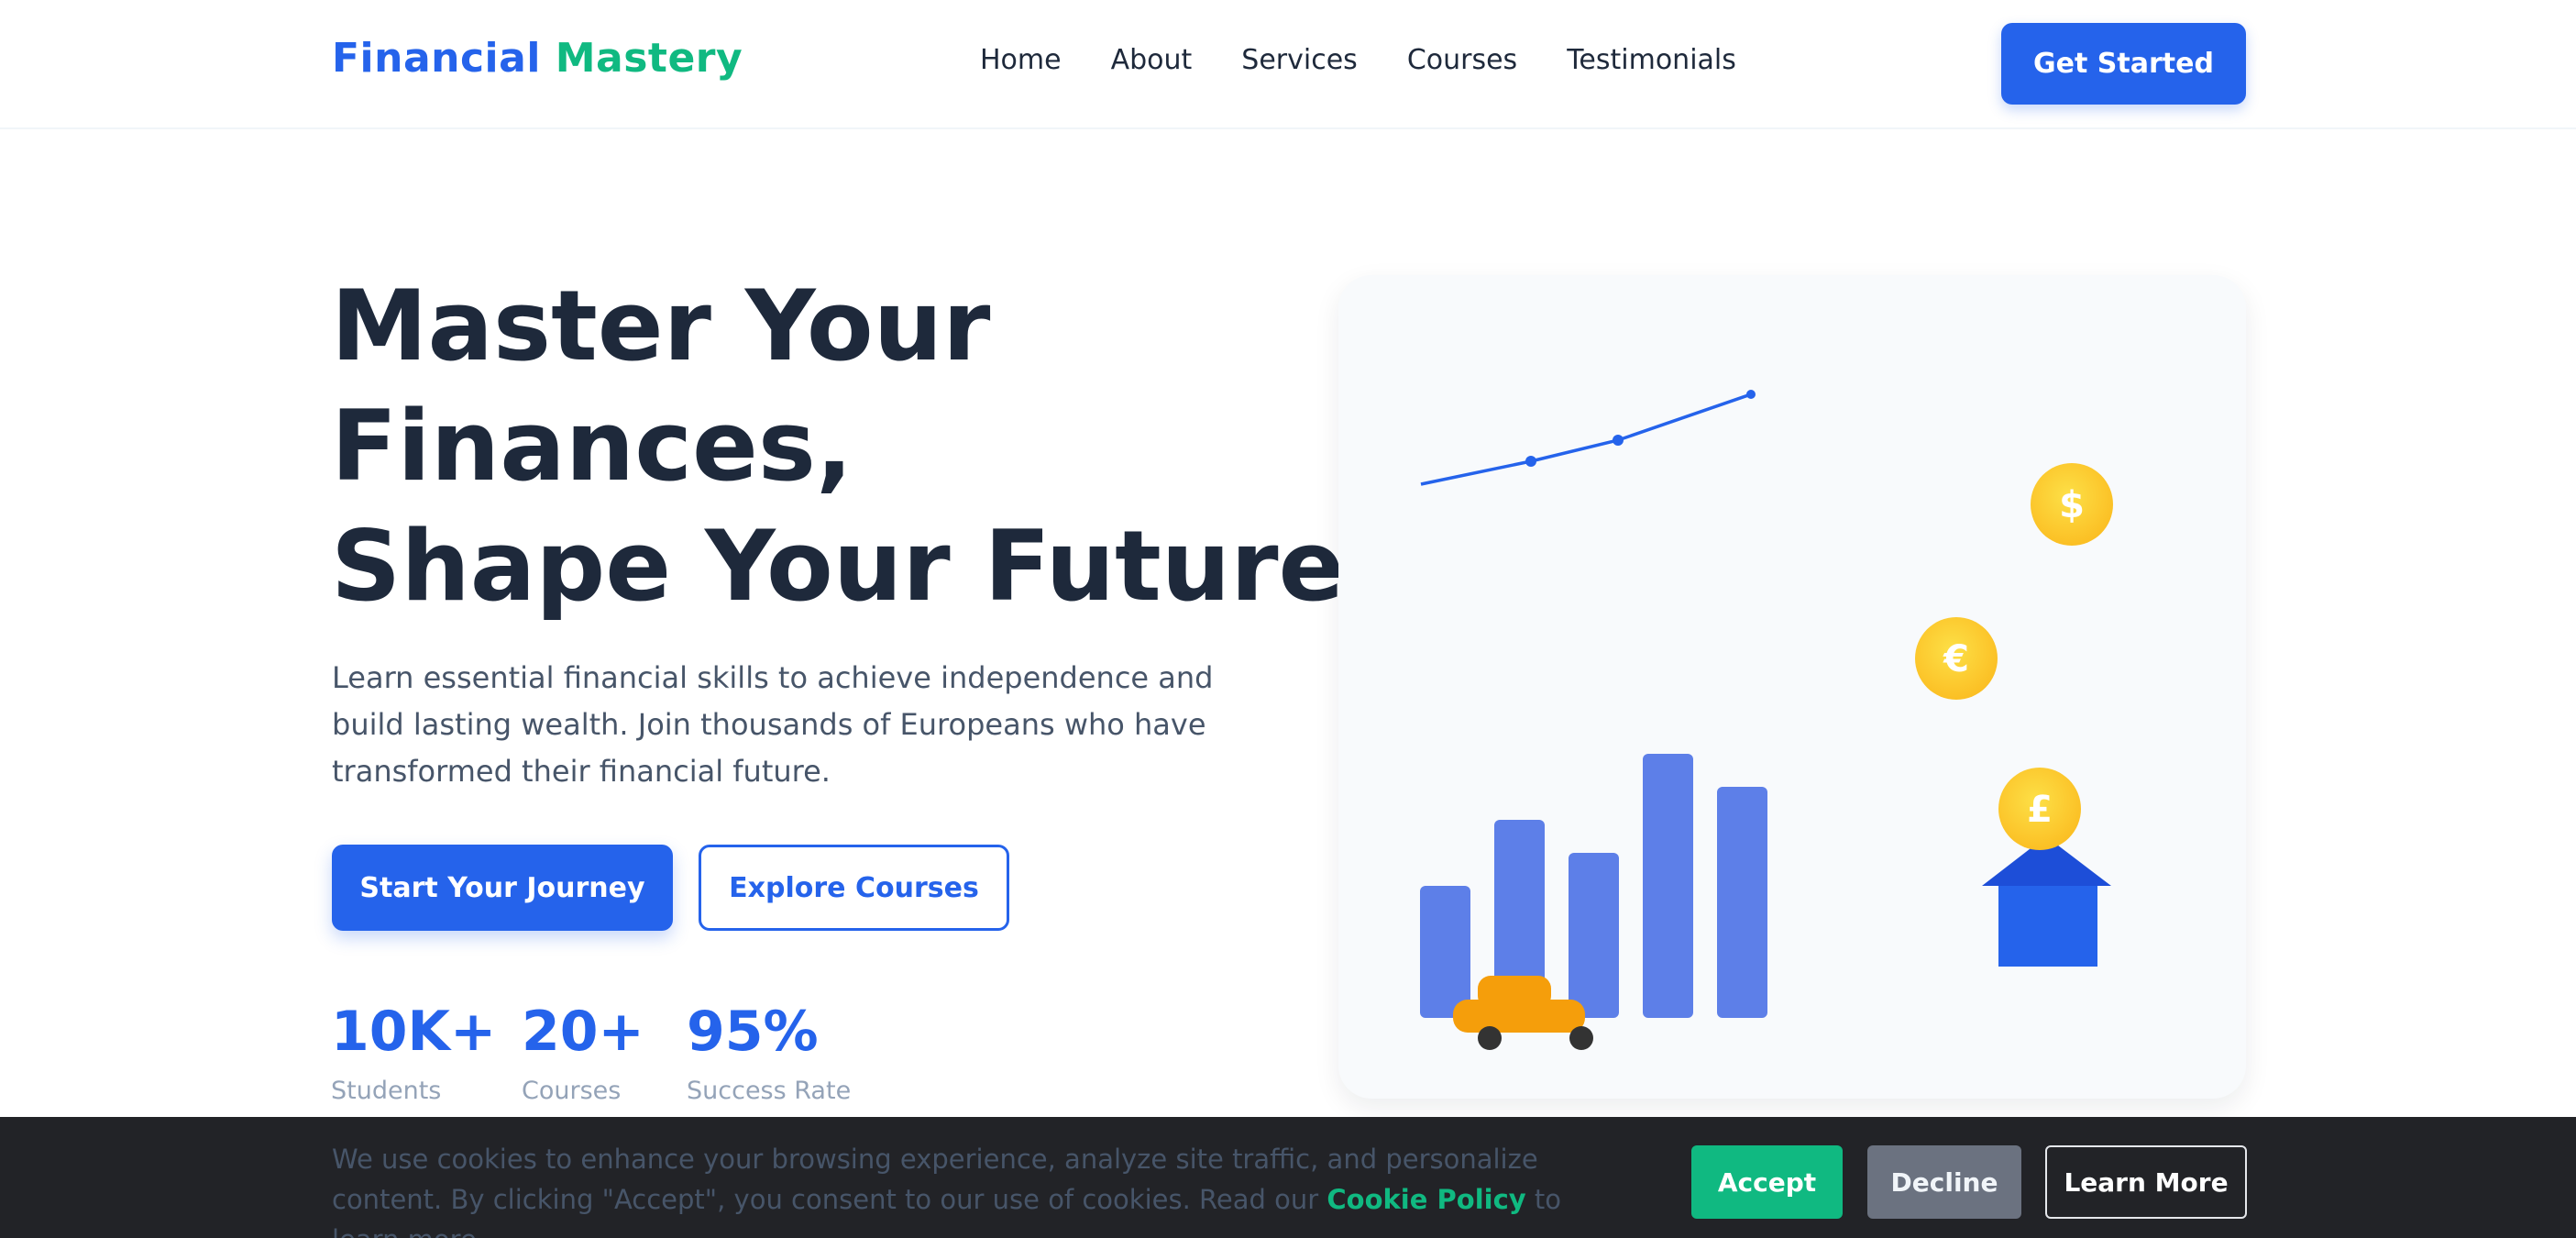  What do you see at coordinates (1021, 60) in the screenshot?
I see `nav-link-home: Home` at bounding box center [1021, 60].